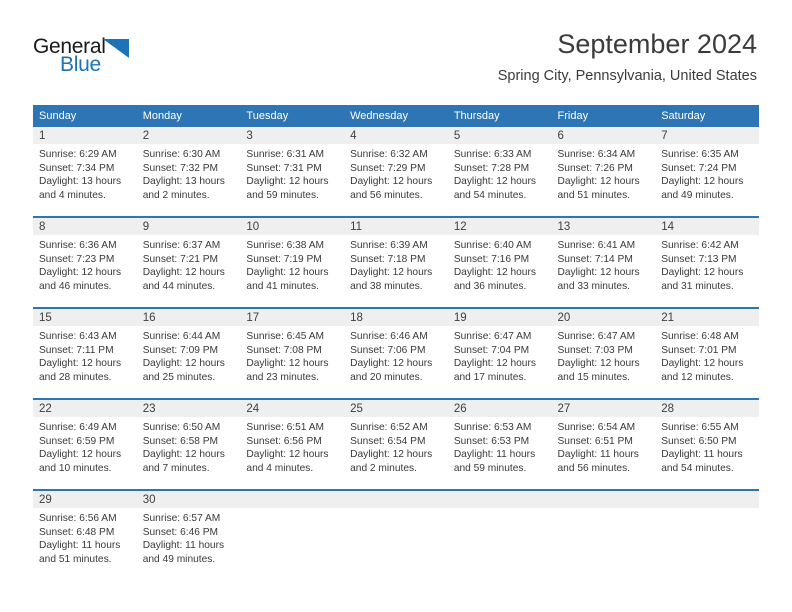  What do you see at coordinates (707, 135) in the screenshot?
I see `day-number: 7` at bounding box center [707, 135].